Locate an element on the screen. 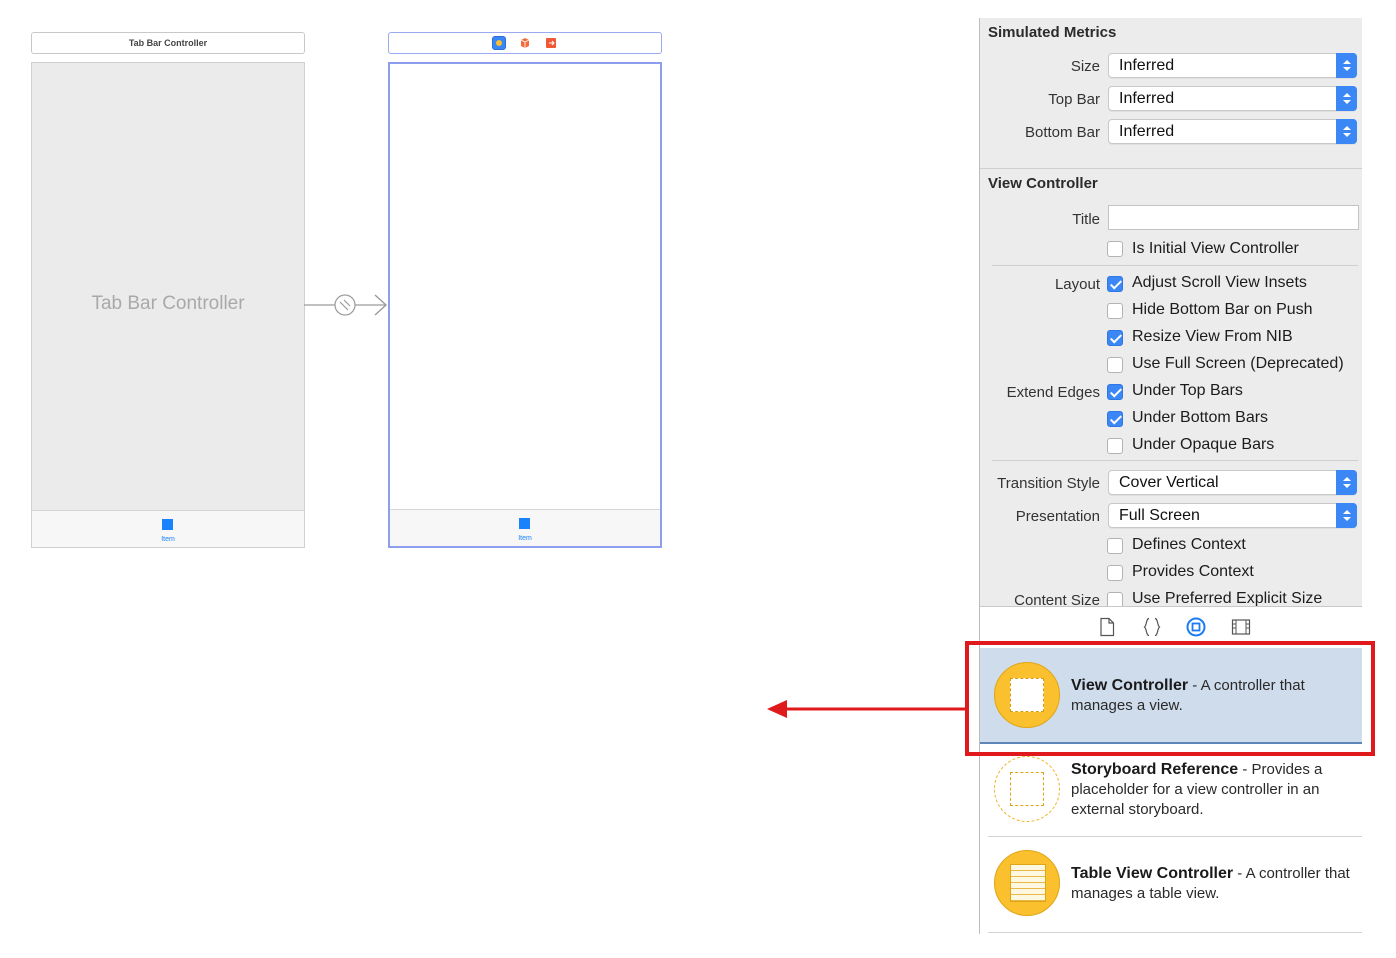 The width and height of the screenshot is (1396, 958). transition-style-value: Cover Vertical is located at coordinates (1169, 482).